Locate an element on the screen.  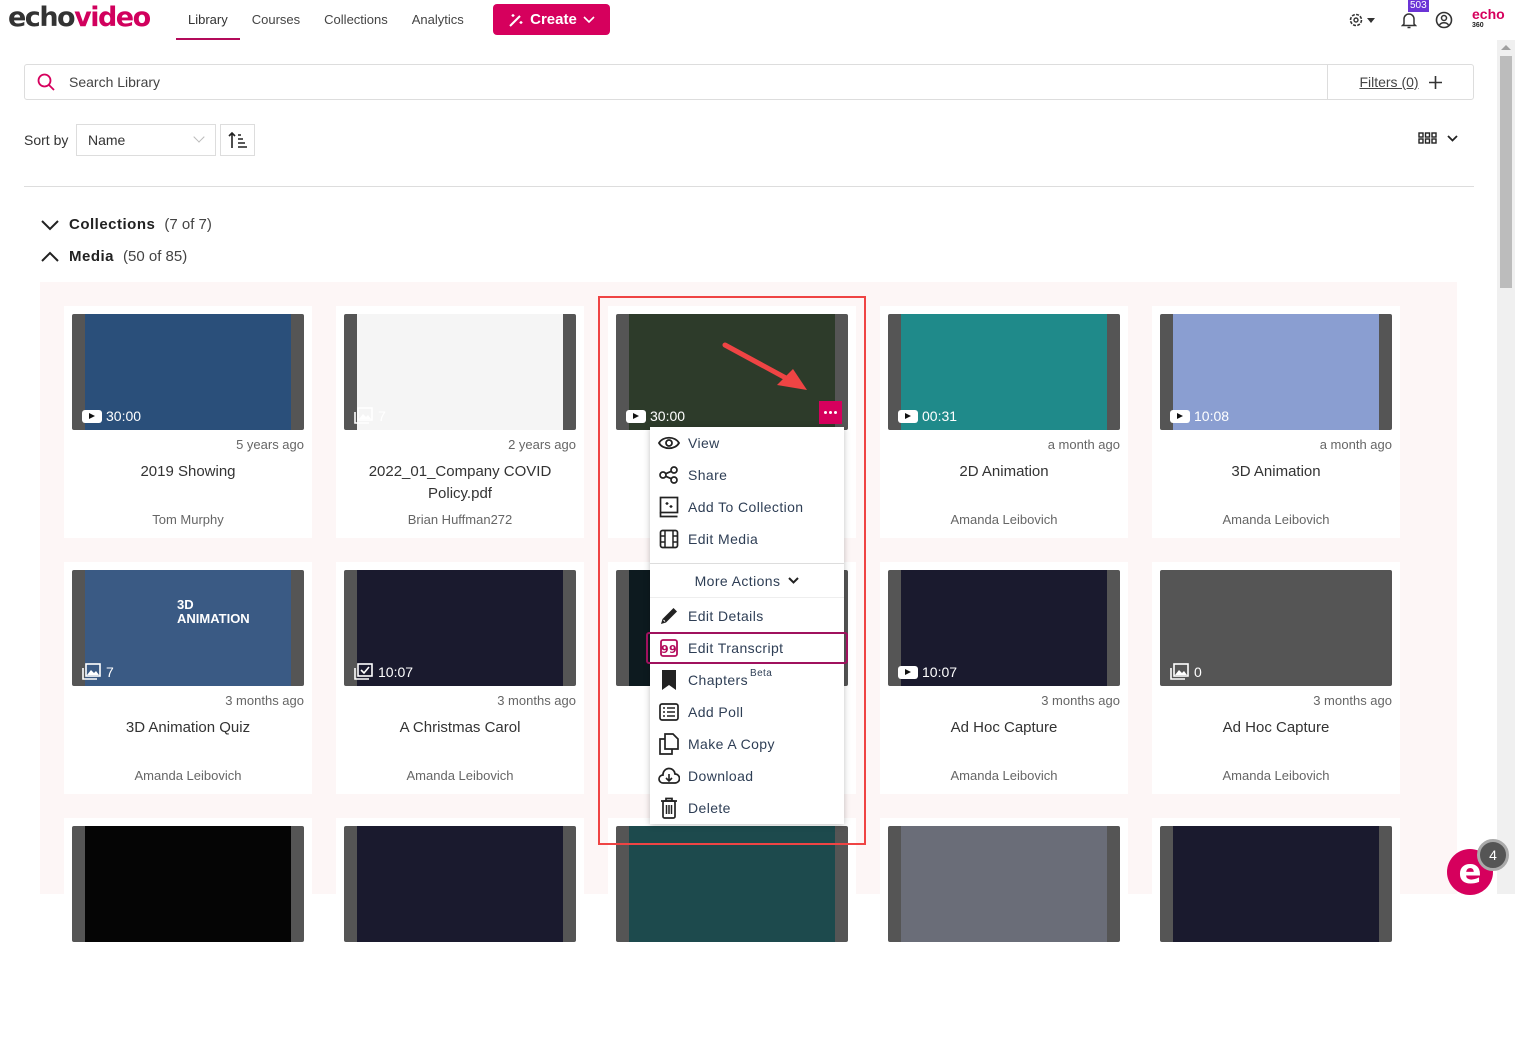
sort-selected-value: Name is located at coordinates (107, 140).